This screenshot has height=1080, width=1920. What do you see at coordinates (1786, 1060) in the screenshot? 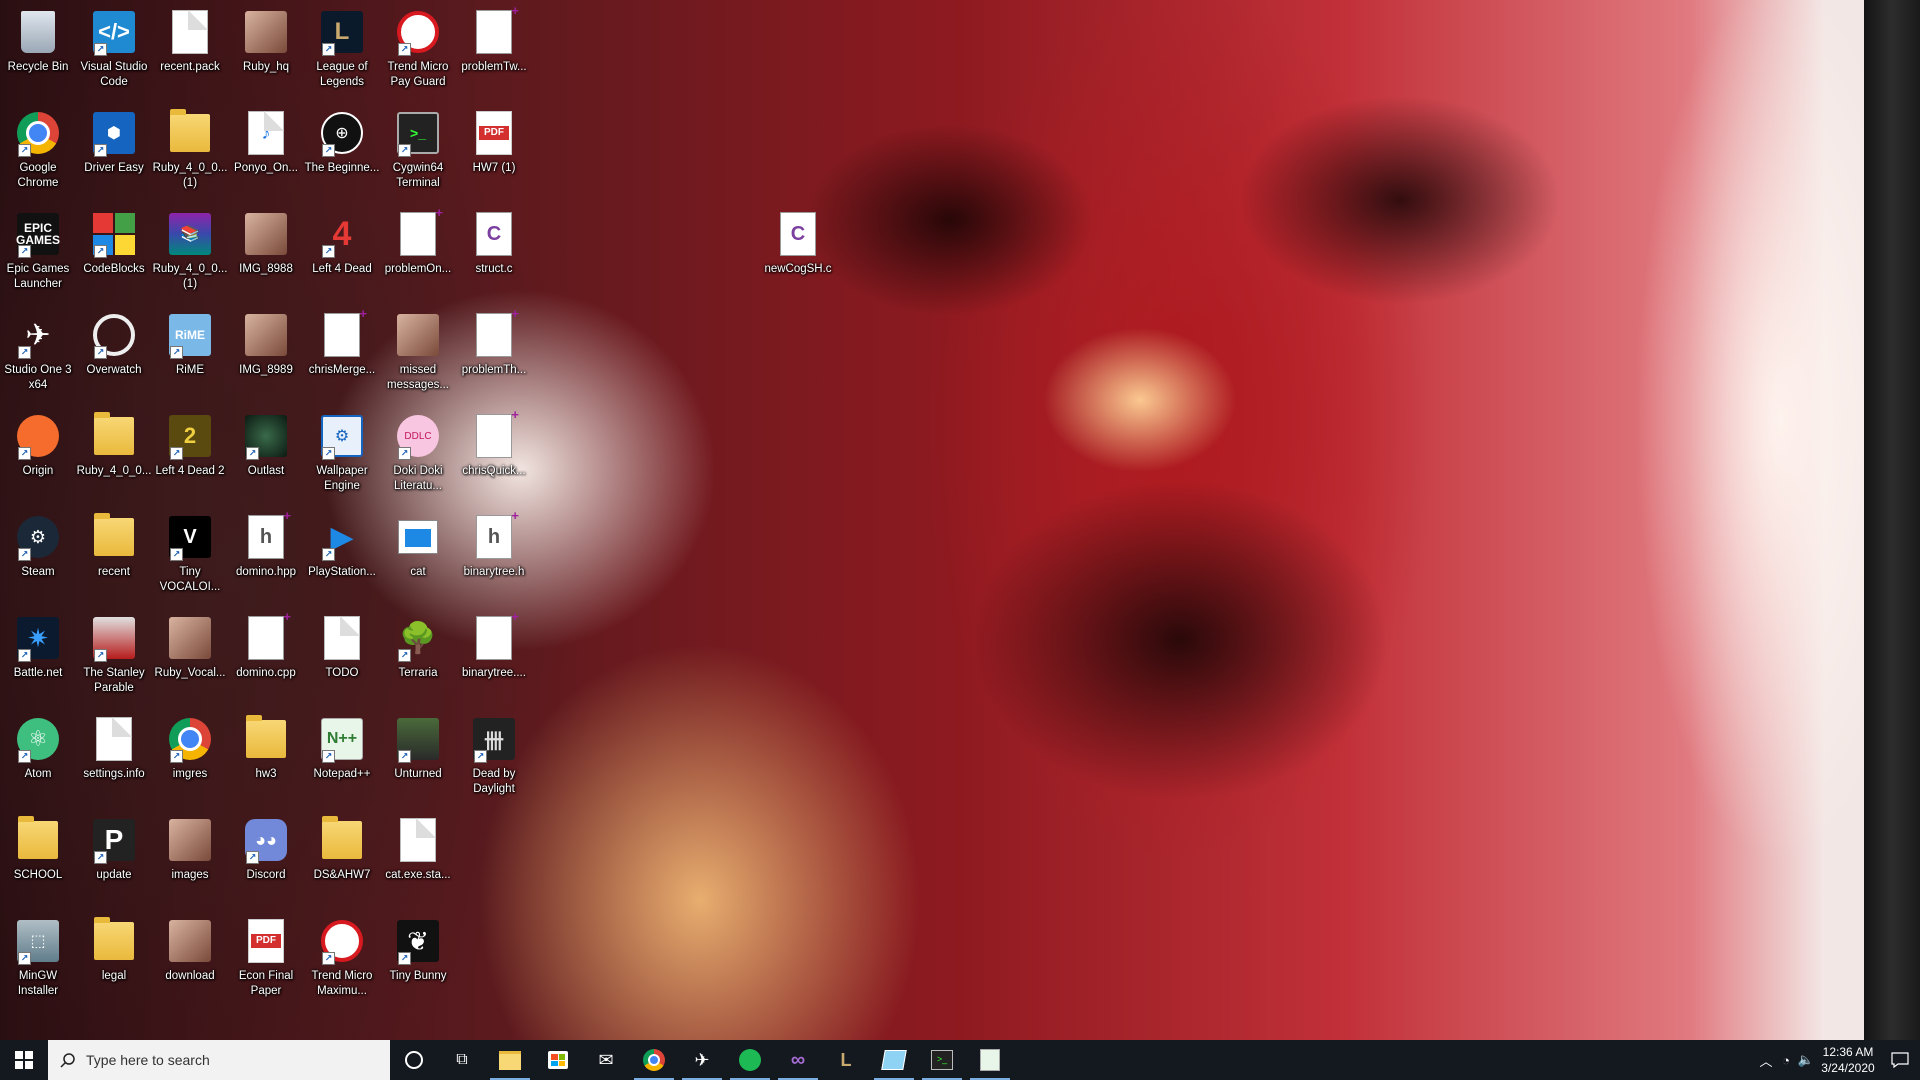
I see `network-icon: ◔` at bounding box center [1786, 1060].